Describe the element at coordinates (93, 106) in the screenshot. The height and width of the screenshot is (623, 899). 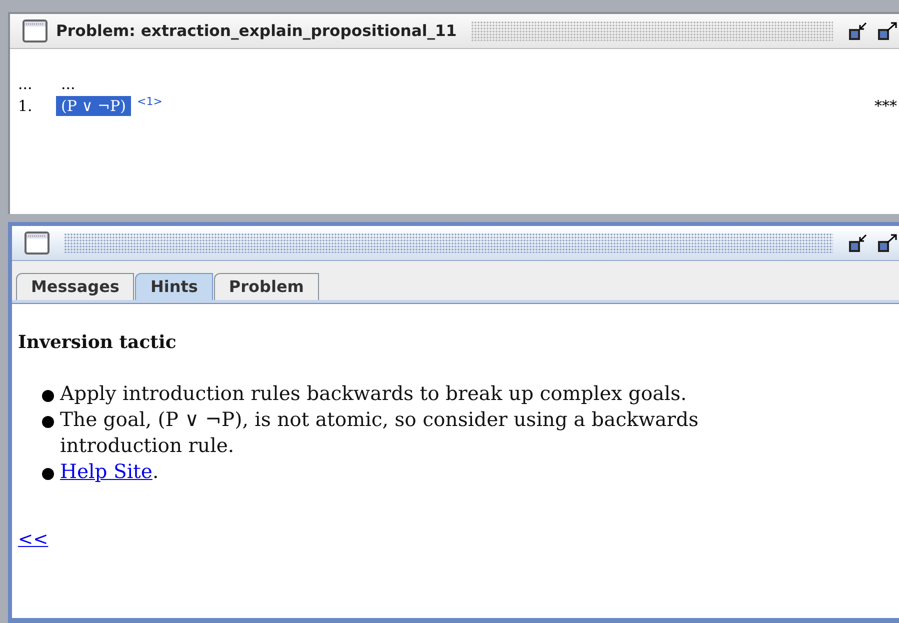
I see `formula: (P ∨ ¬P)` at that location.